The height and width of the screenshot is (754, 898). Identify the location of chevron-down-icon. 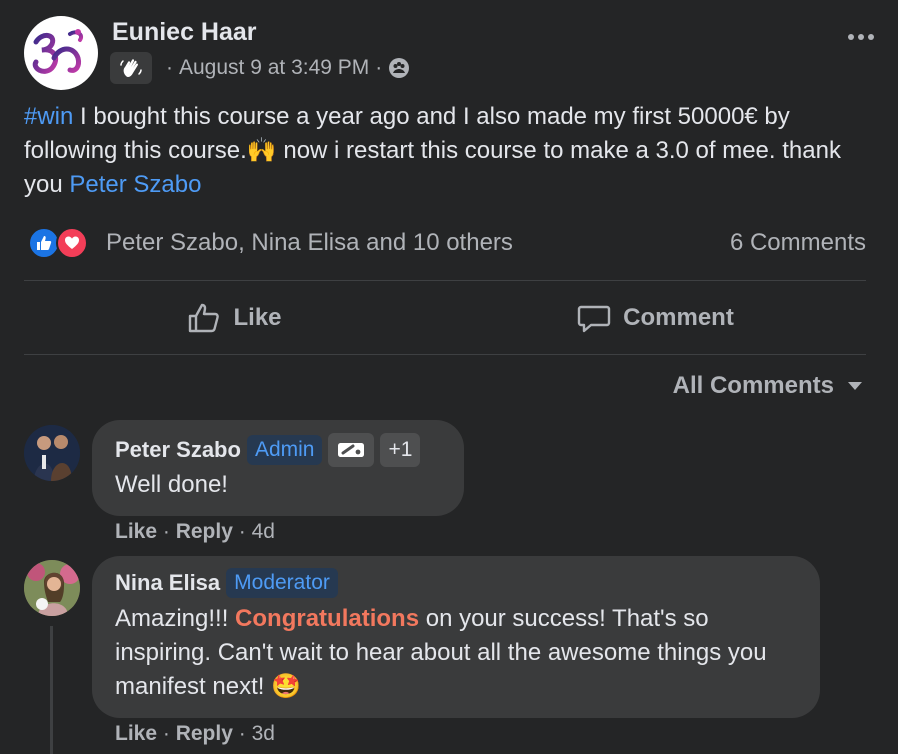
(855, 386).